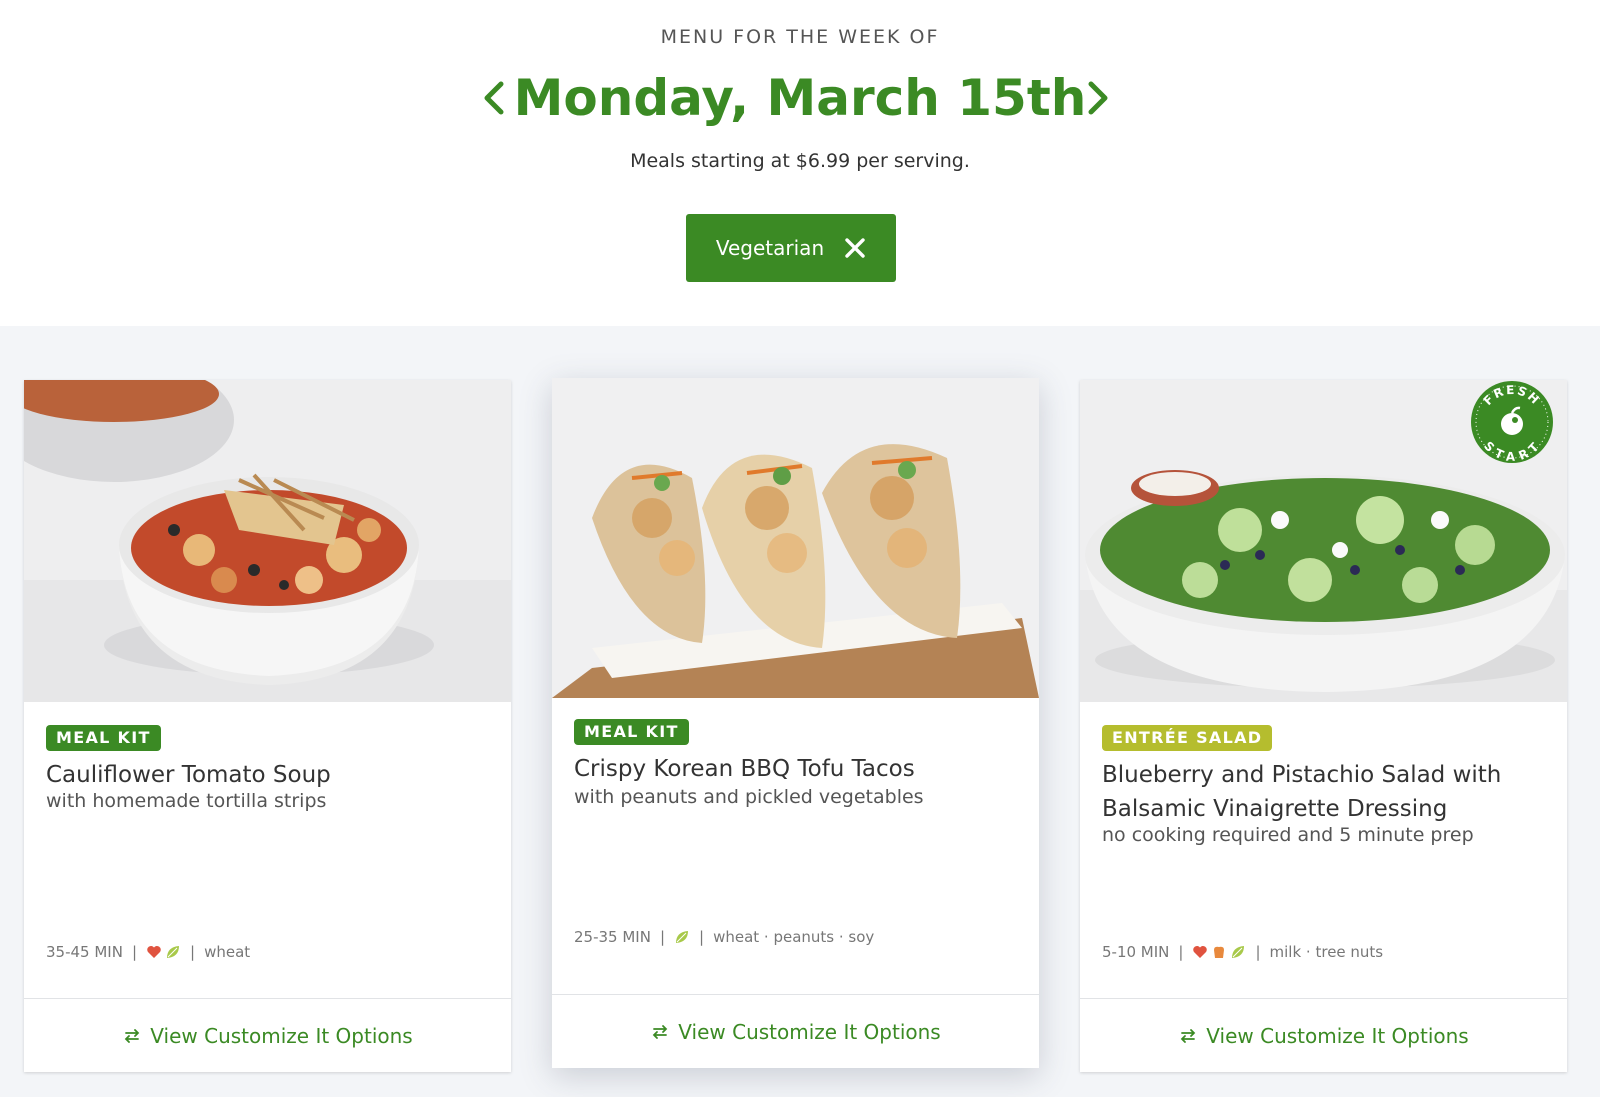  I want to click on vegetarian-filter-chip: Vegetarian, so click(791, 248).